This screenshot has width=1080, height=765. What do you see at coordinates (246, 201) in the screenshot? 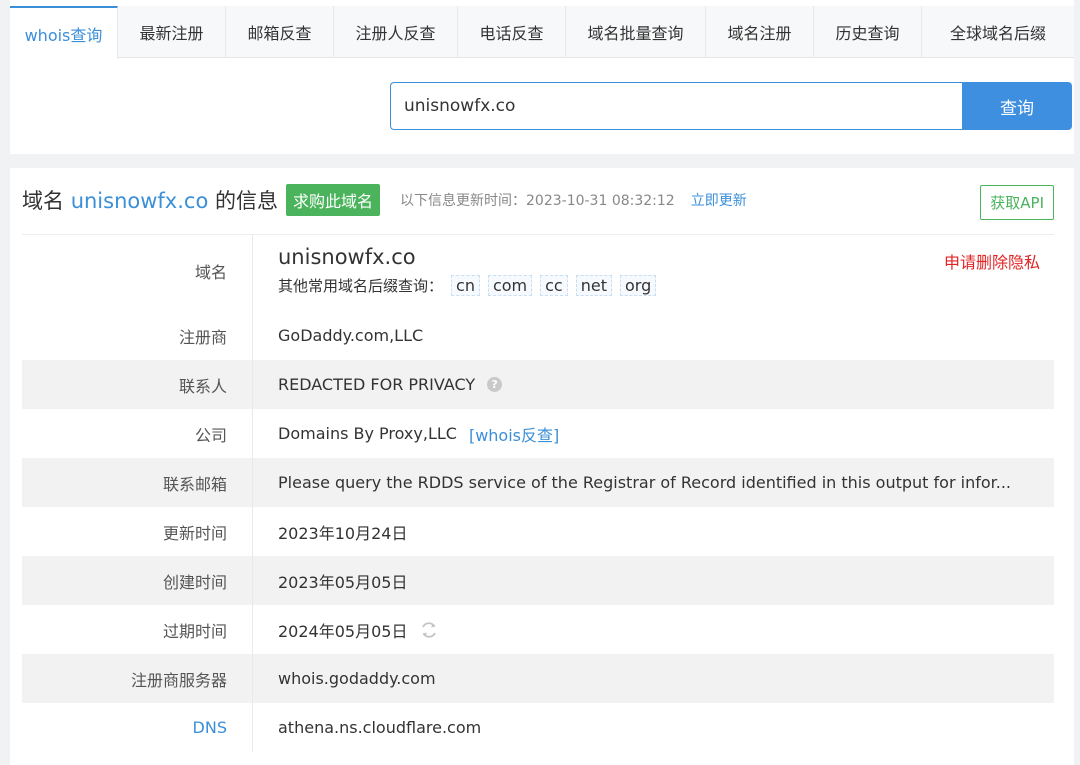
I see `title-suffix: 的信息` at bounding box center [246, 201].